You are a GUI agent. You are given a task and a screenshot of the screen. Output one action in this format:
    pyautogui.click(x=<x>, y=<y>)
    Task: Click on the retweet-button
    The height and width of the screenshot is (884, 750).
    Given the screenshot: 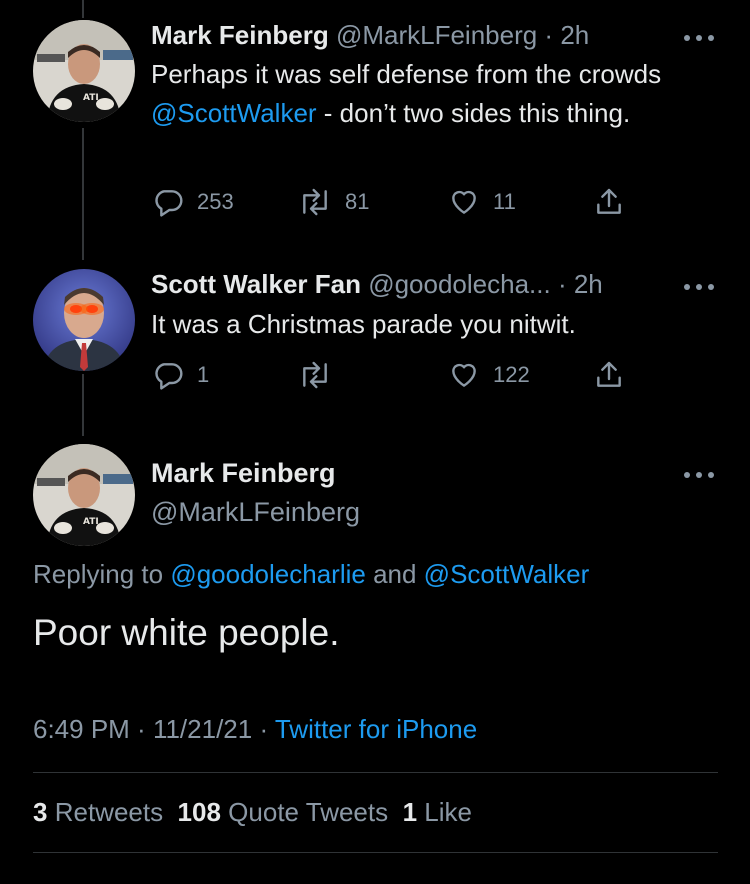 What is the action you would take?
    pyautogui.click(x=321, y=375)
    